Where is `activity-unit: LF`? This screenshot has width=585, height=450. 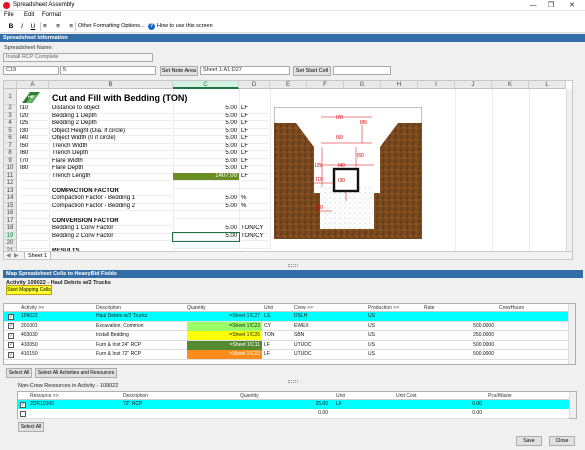
activity-unit: LF is located at coordinates (278, 345).